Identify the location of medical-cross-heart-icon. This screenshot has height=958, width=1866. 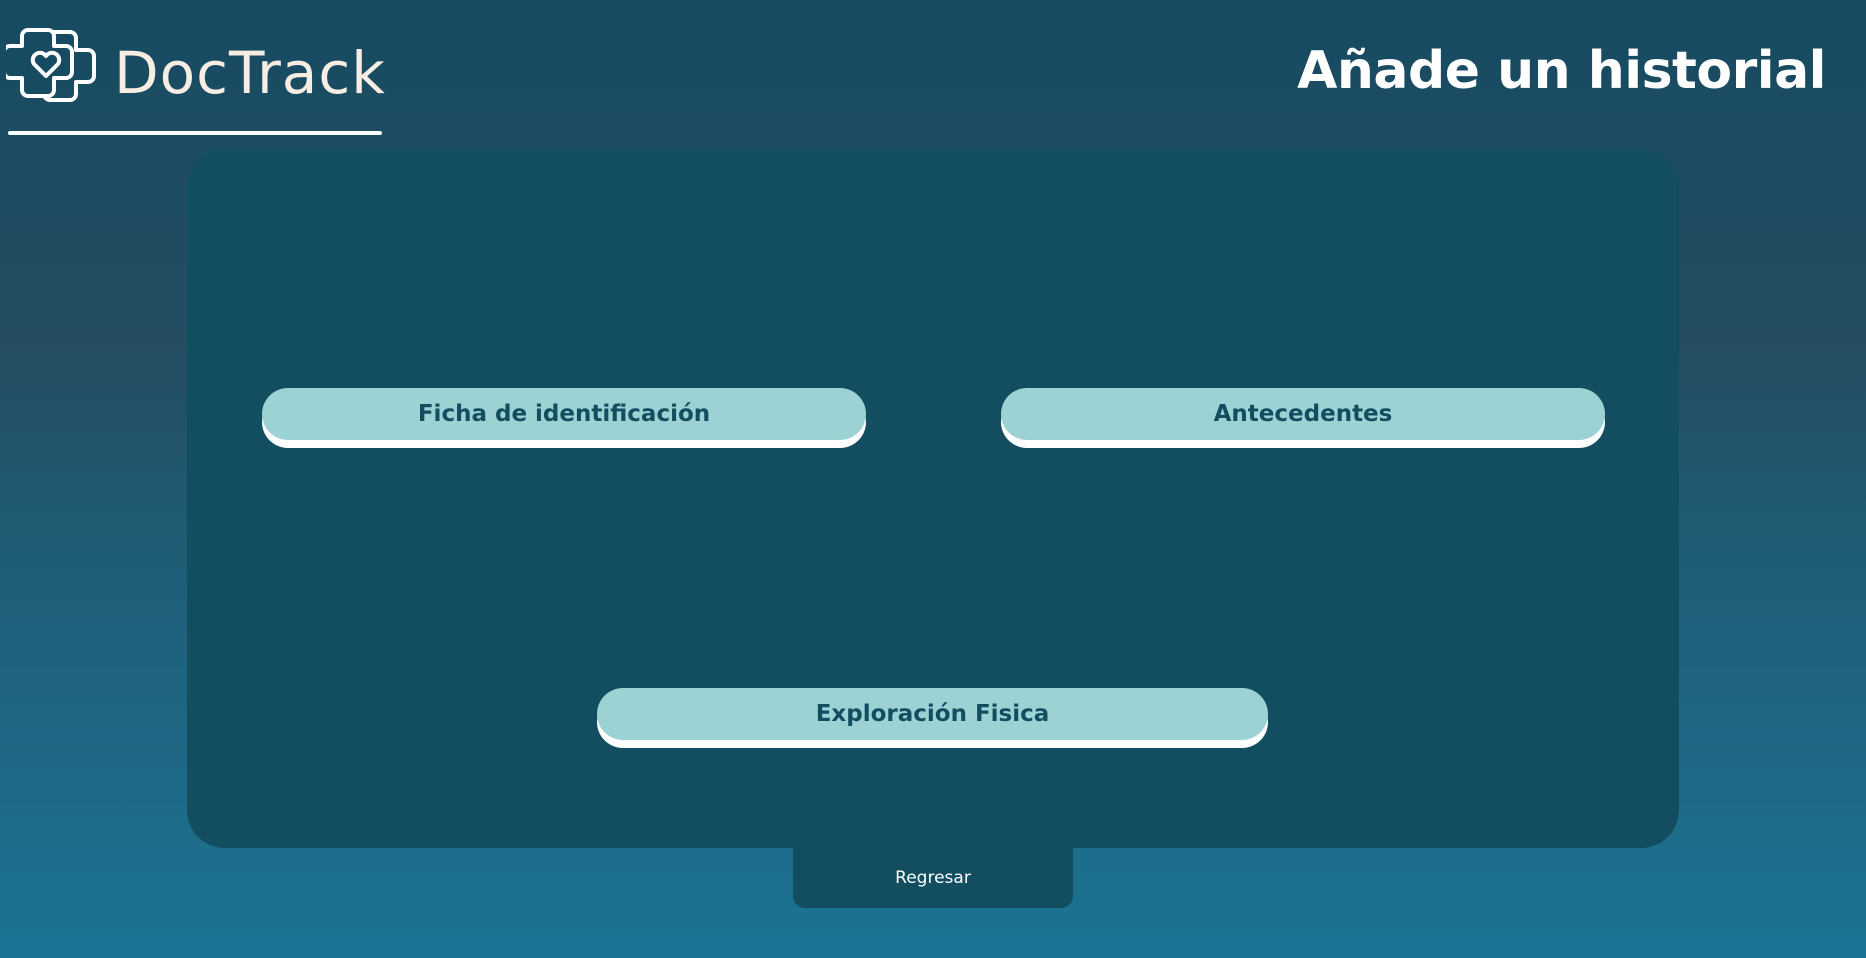
(51, 65).